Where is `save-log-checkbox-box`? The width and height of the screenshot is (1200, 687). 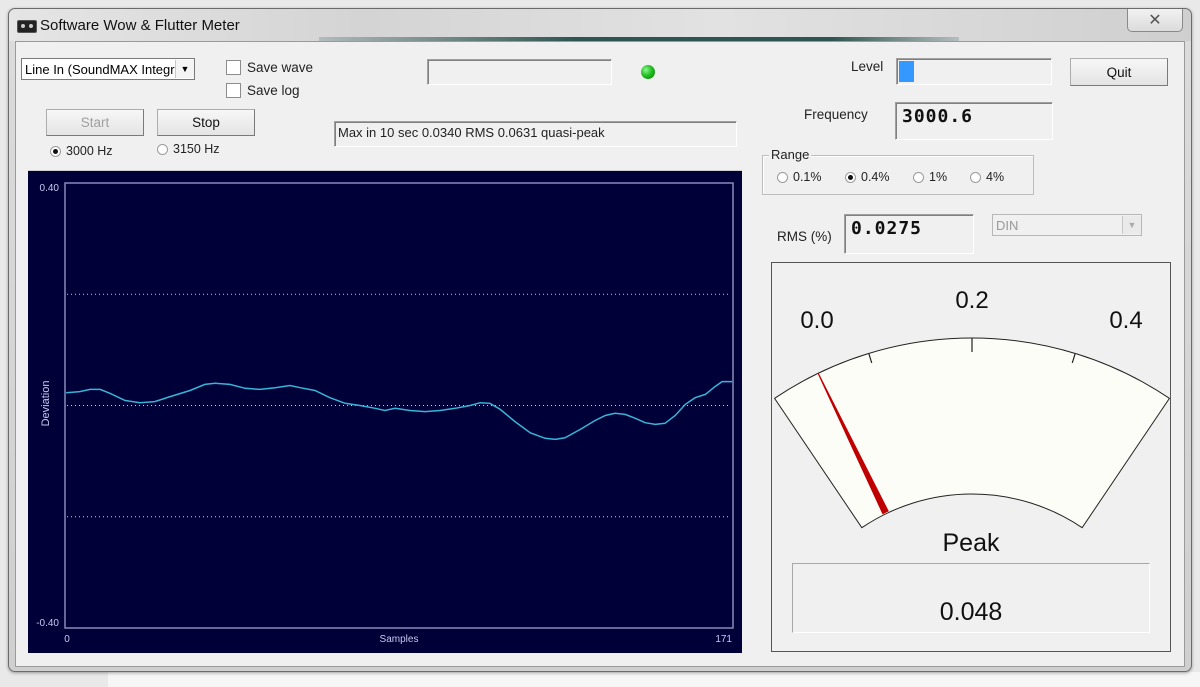
save-log-checkbox-box is located at coordinates (233, 90).